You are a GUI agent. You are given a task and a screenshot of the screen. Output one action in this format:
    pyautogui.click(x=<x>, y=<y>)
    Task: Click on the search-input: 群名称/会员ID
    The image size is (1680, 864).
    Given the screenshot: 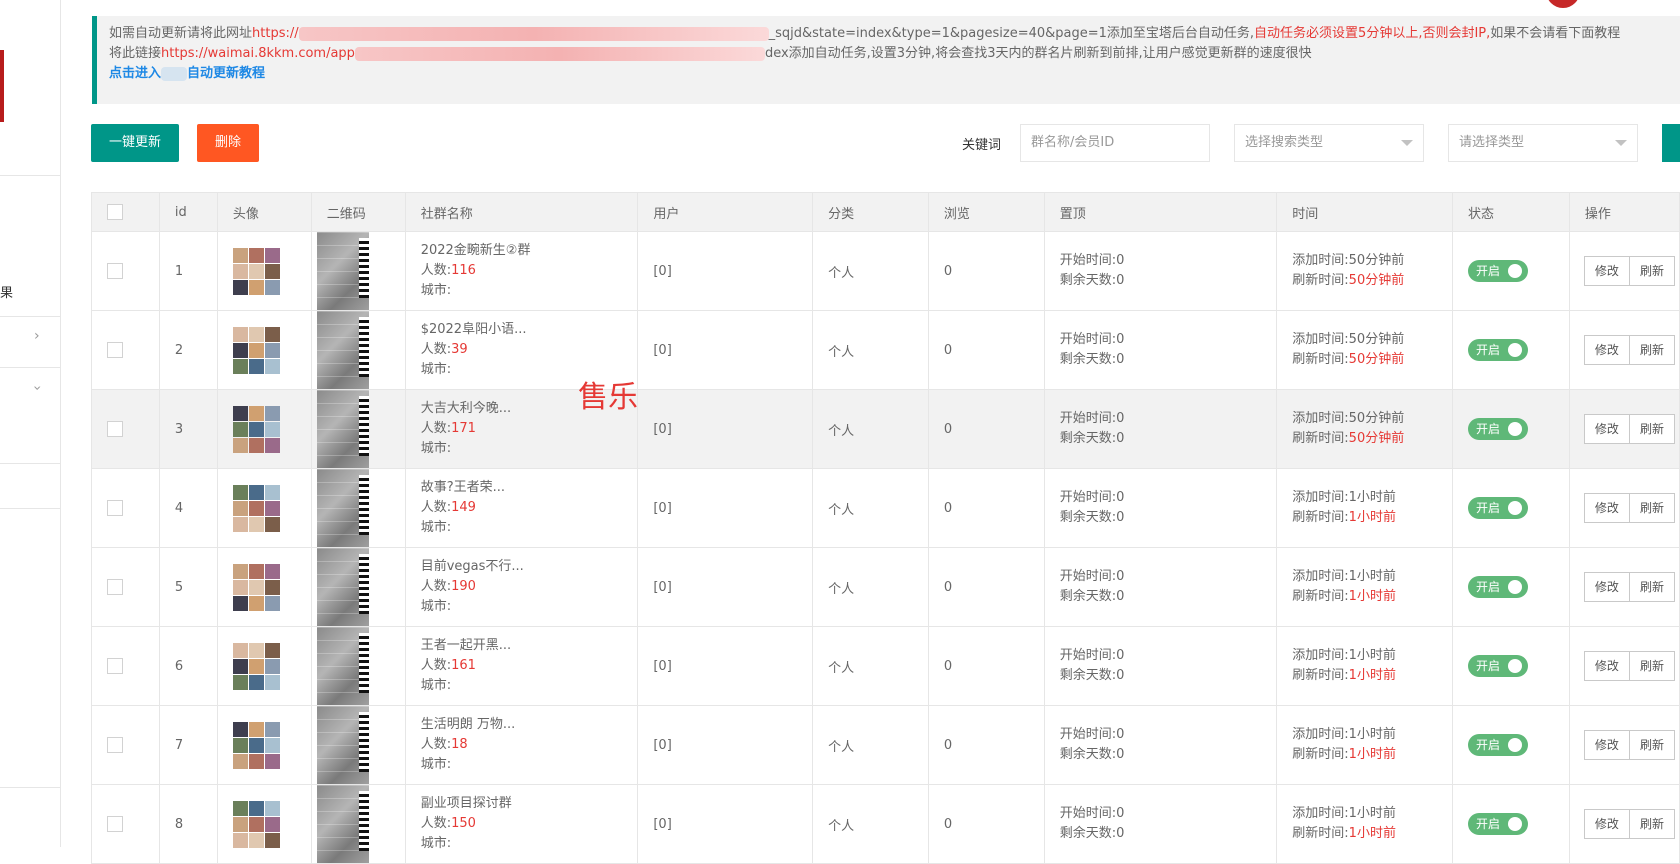 What is the action you would take?
    pyautogui.click(x=1115, y=143)
    